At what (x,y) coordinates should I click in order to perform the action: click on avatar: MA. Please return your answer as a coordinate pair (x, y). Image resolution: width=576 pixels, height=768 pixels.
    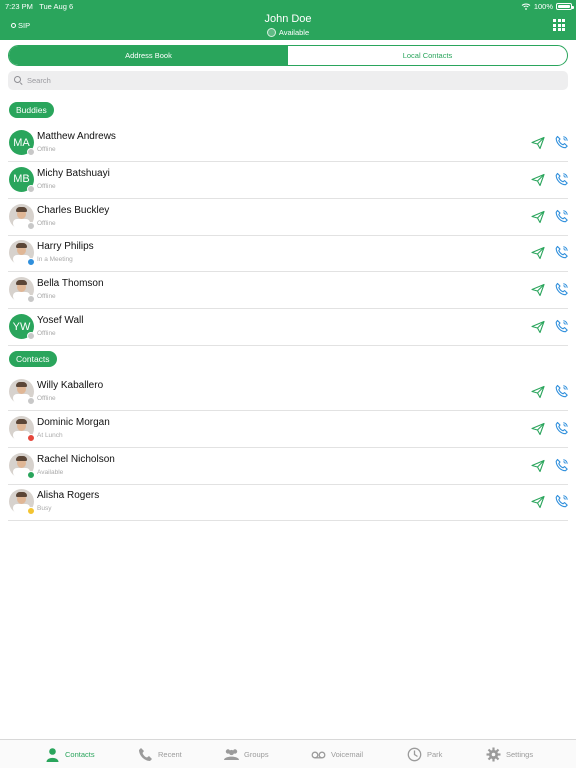
    Looking at the image, I should click on (22, 143).